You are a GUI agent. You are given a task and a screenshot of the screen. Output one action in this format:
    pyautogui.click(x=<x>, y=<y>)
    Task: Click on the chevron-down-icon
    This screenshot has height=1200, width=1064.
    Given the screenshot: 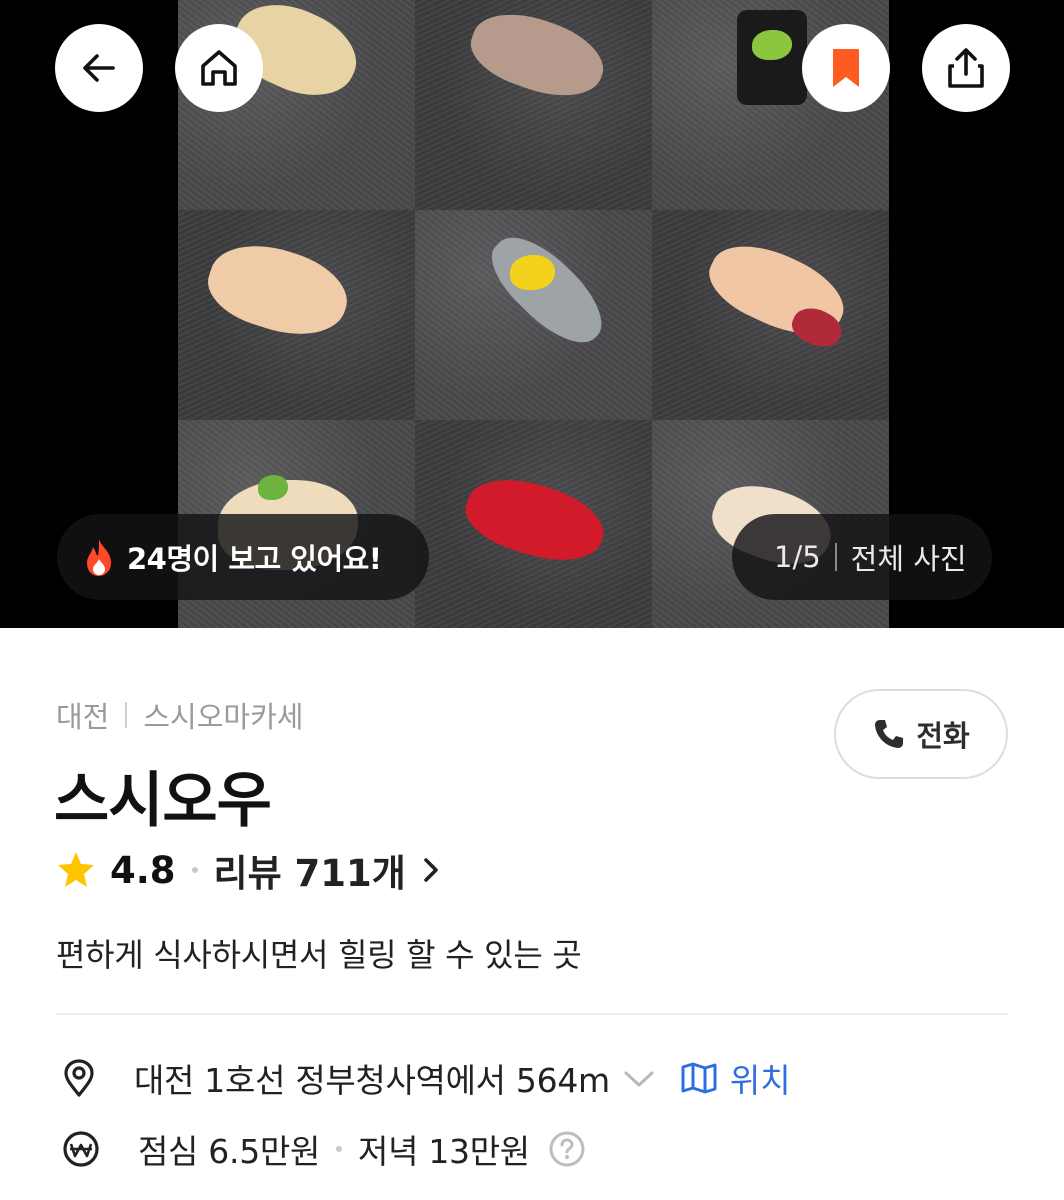 What is the action you would take?
    pyautogui.click(x=639, y=1078)
    